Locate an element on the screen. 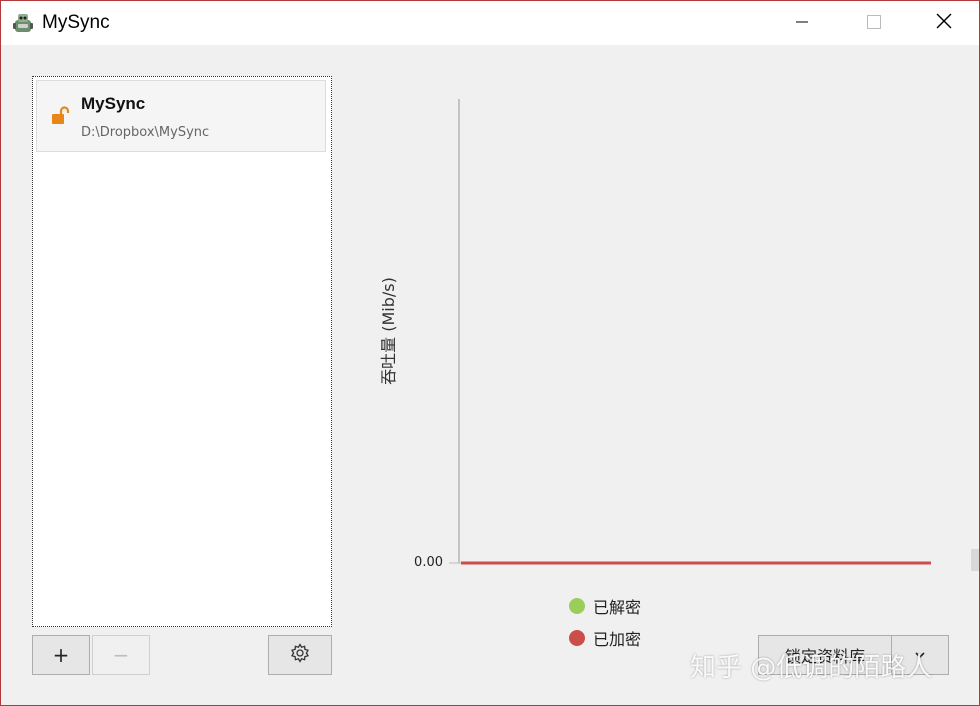 This screenshot has height=706, width=980. lock-vault-button: 锁定资料库 is located at coordinates (825, 655).